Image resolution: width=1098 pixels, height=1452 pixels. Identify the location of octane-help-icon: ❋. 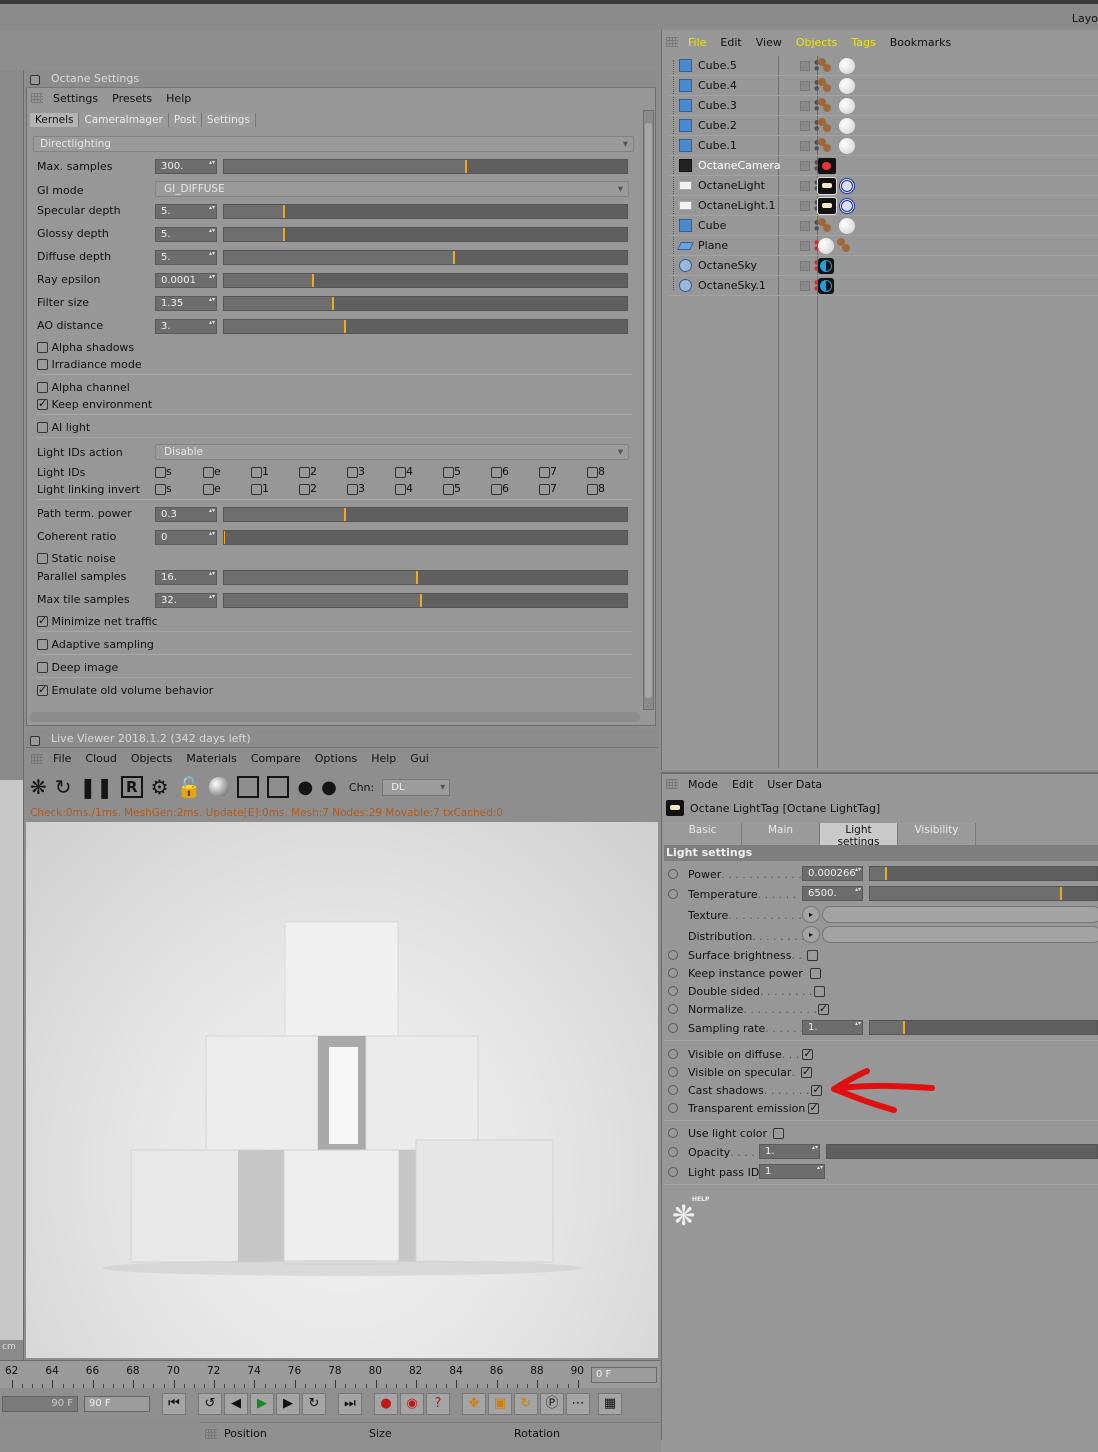
(683, 1215).